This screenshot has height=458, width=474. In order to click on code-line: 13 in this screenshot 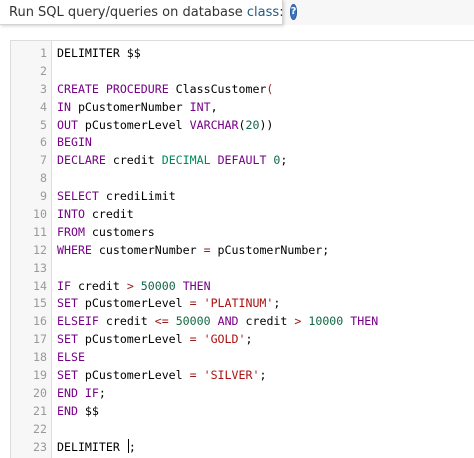, I will do `click(242, 269)`.